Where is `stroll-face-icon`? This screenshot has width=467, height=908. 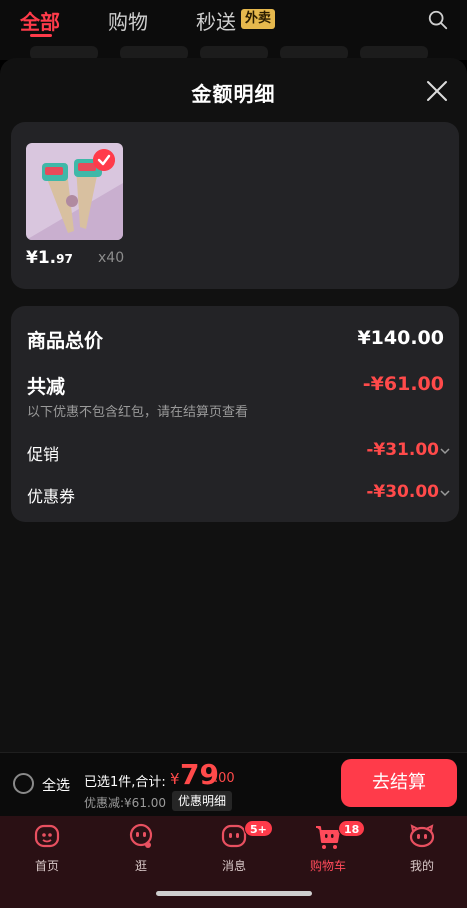 stroll-face-icon is located at coordinates (141, 835).